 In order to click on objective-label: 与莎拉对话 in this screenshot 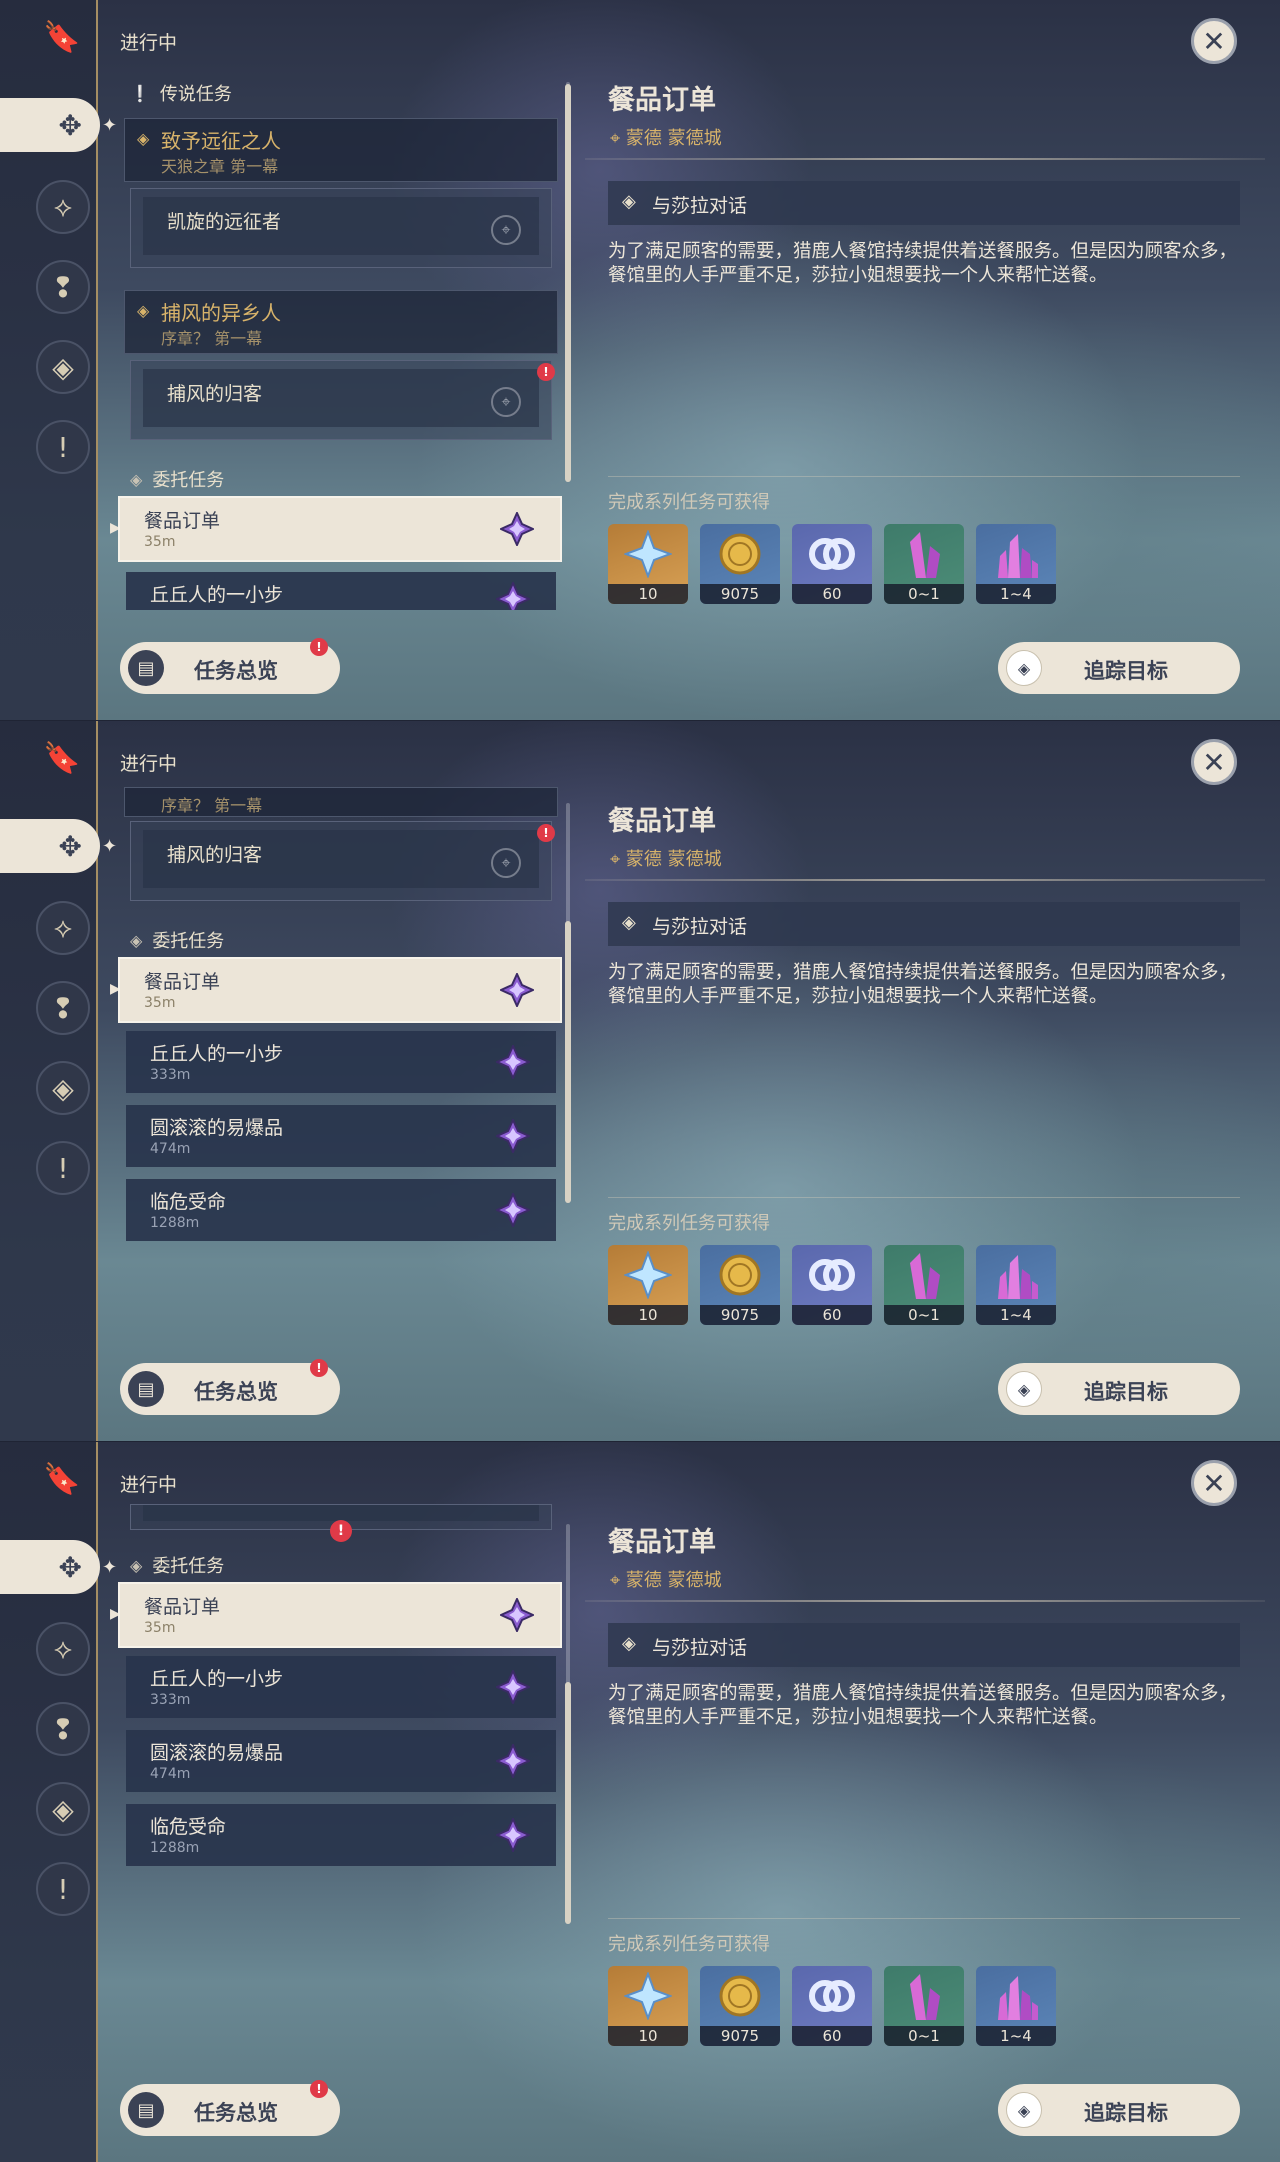, I will do `click(700, 1648)`.